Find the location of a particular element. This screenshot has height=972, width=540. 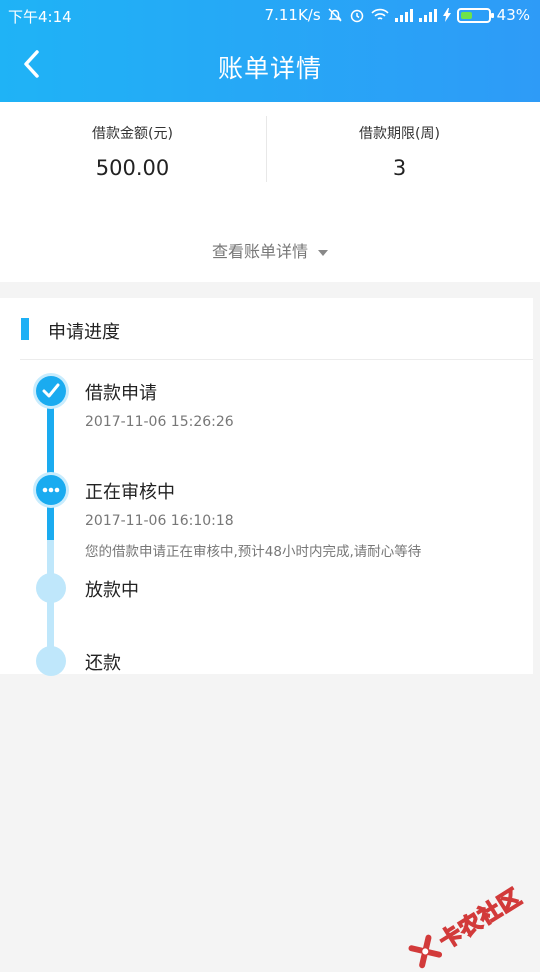

network-speed: 7.11K/s is located at coordinates (293, 15).